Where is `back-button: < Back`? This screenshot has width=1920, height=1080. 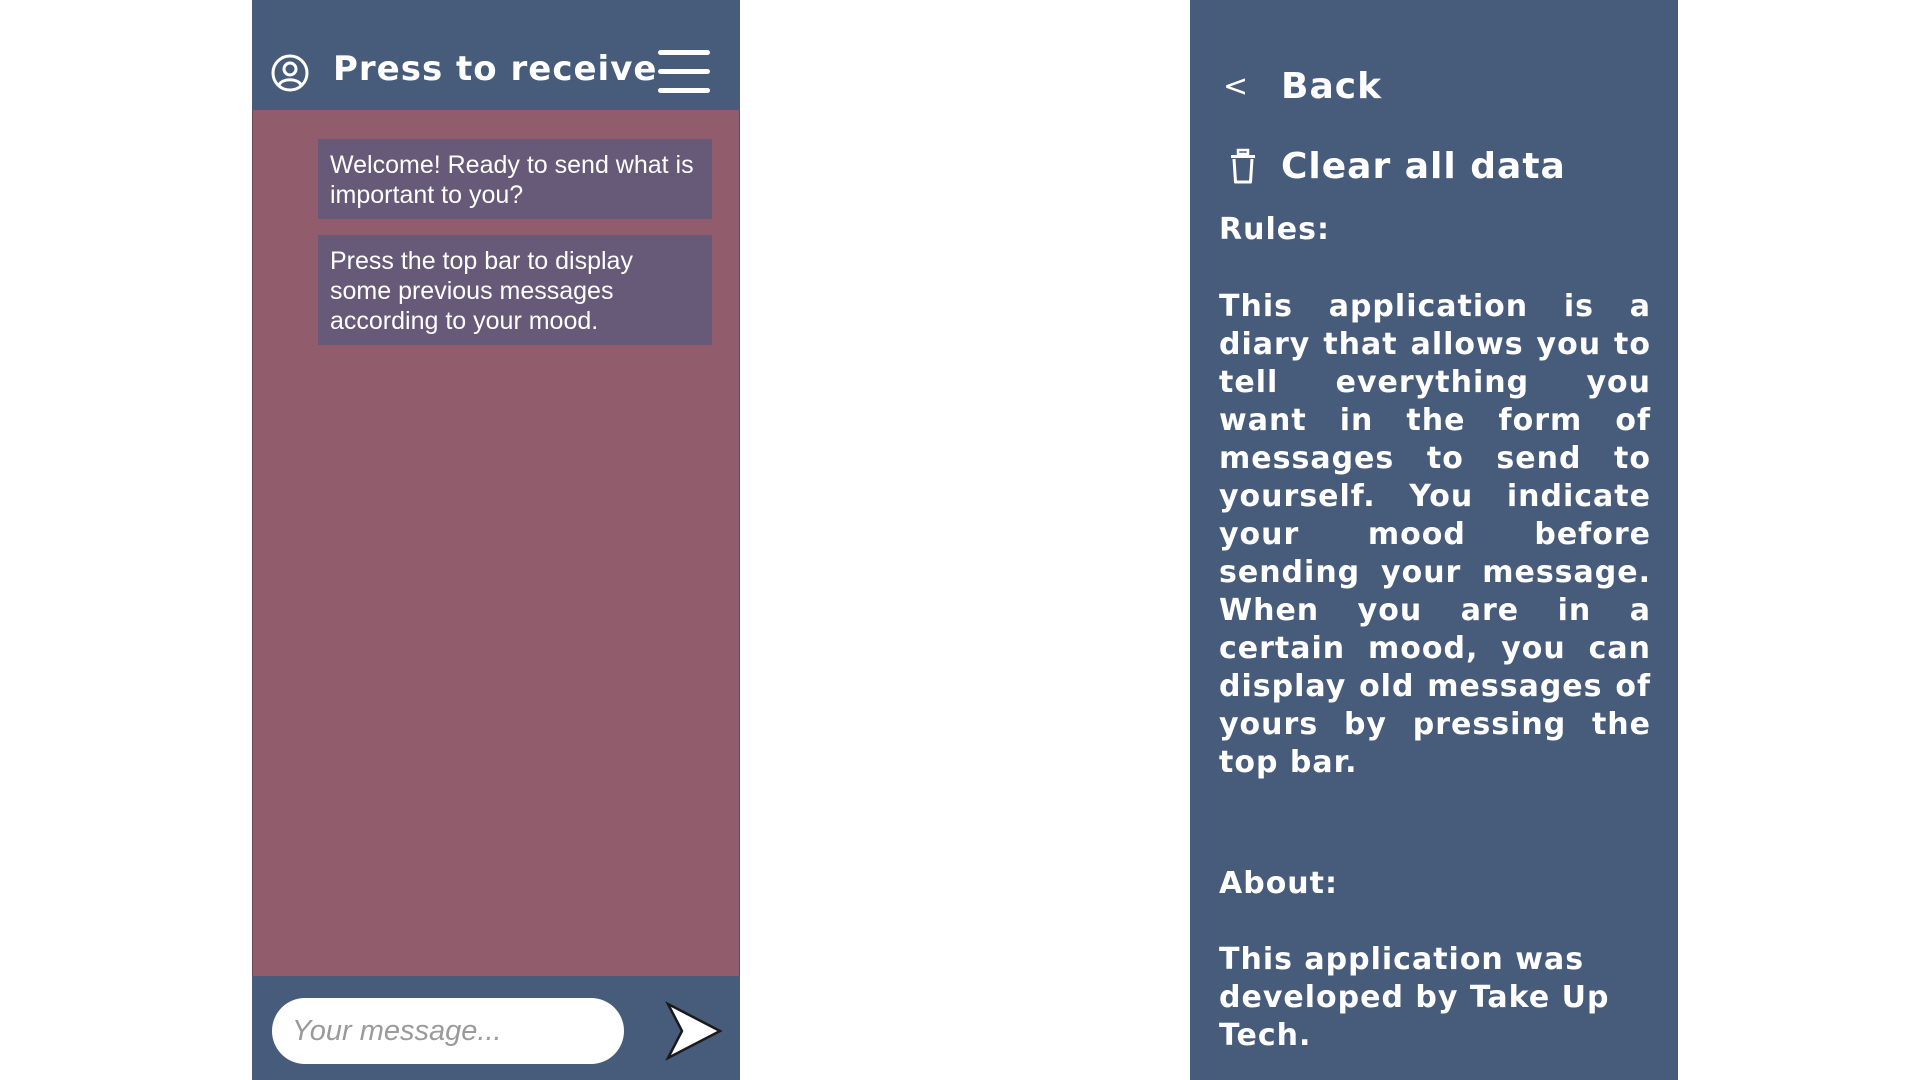
back-button: < Back is located at coordinates (1302, 86).